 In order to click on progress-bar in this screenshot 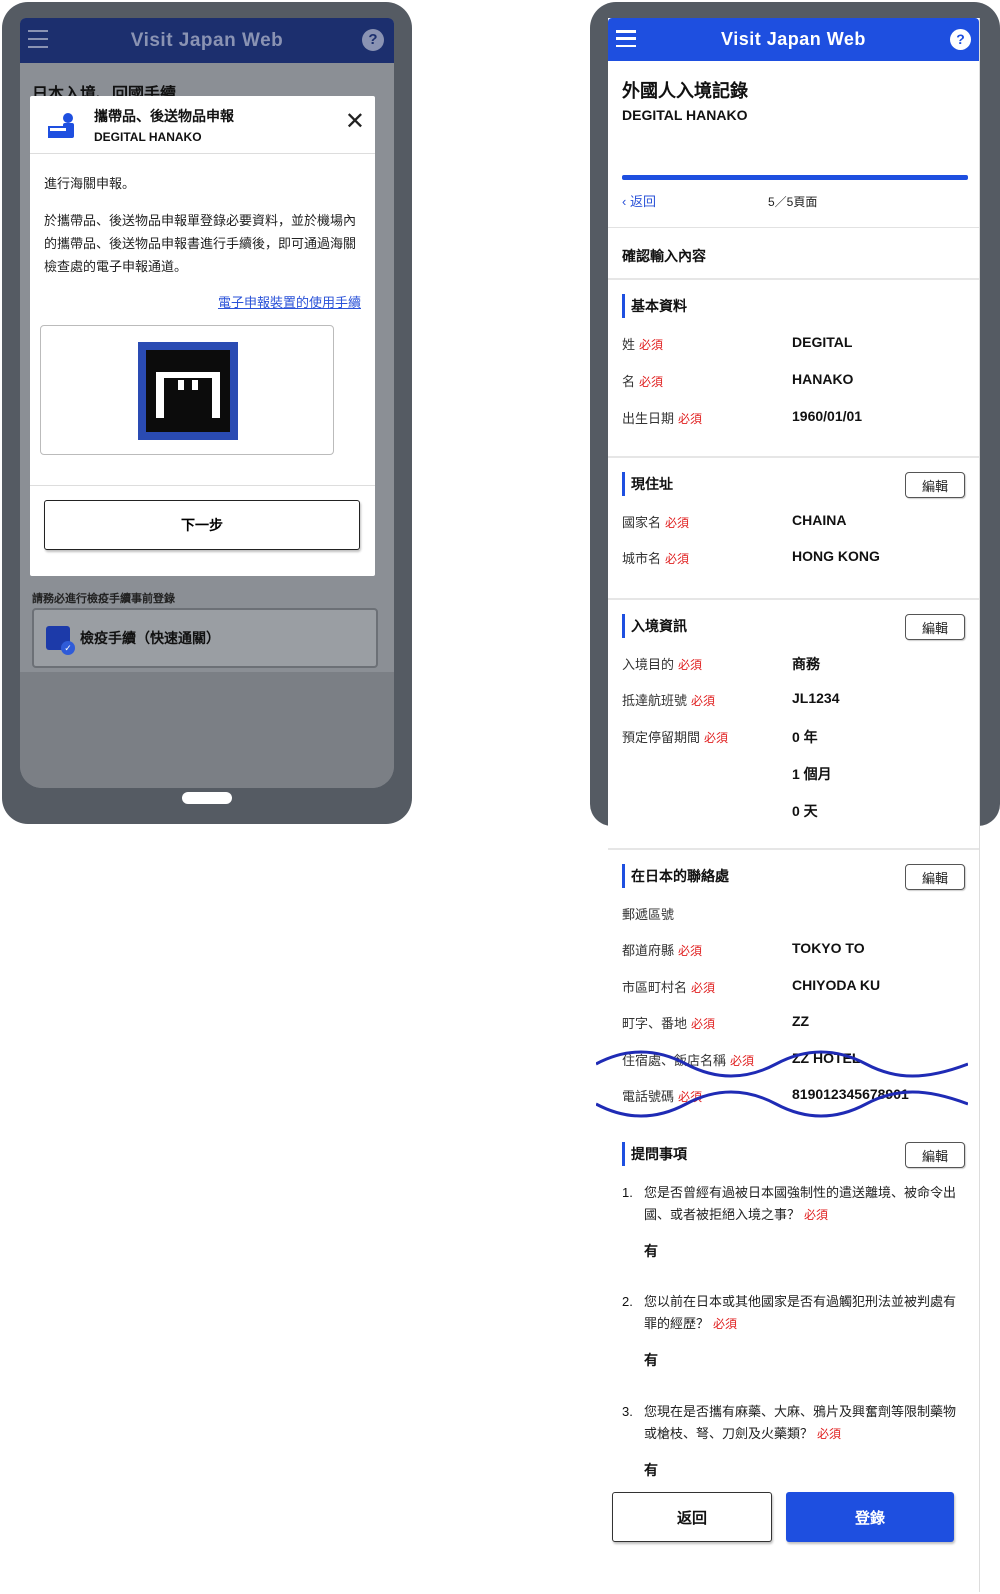, I will do `click(795, 177)`.